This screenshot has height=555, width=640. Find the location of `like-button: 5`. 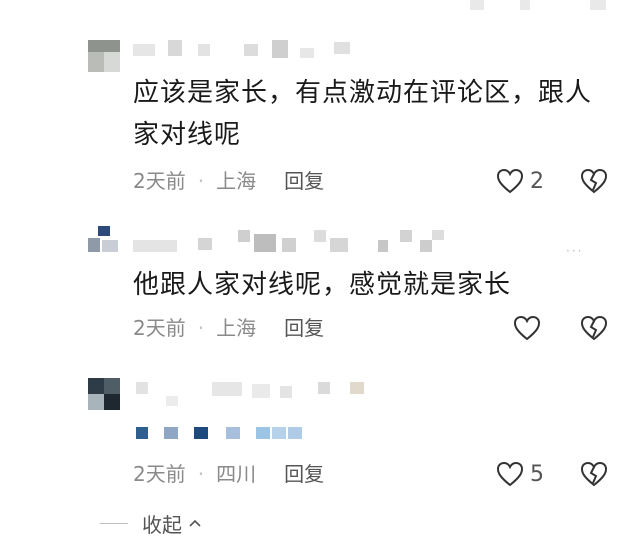

like-button: 5 is located at coordinates (520, 474).